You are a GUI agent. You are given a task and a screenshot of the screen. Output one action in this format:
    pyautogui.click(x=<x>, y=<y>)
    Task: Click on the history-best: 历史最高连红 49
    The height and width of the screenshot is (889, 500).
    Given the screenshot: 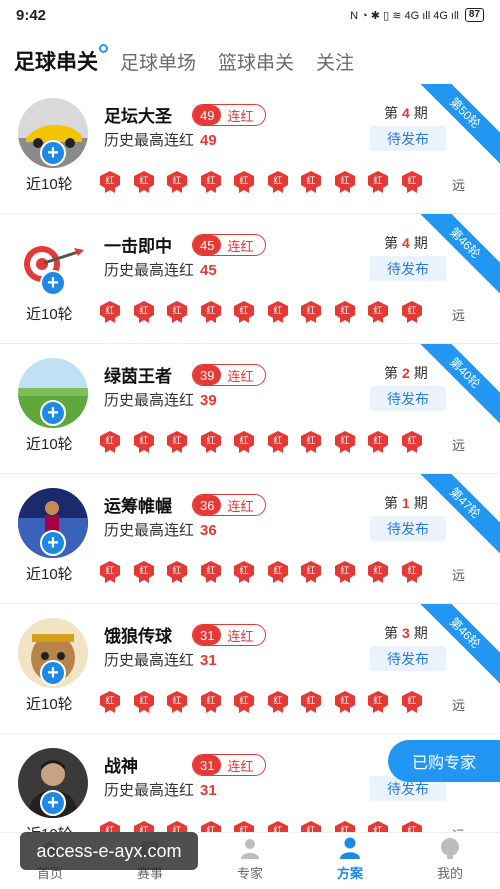 What is the action you would take?
    pyautogui.click(x=160, y=139)
    